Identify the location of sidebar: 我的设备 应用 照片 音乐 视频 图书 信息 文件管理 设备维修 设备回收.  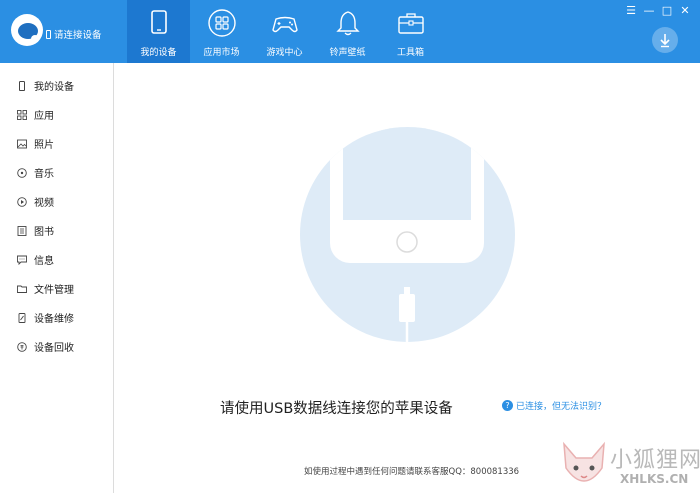
(57, 278).